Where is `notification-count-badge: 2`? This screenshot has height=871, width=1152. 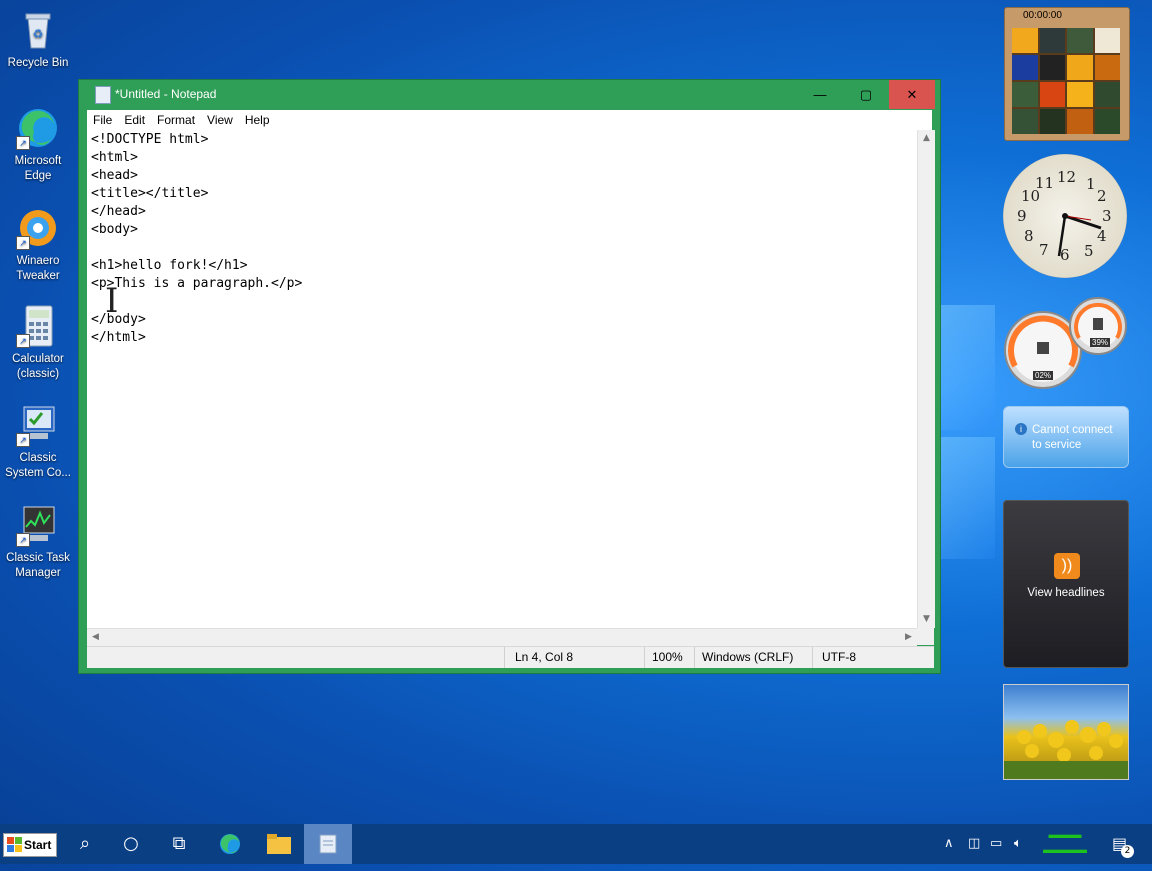
notification-count-badge: 2 is located at coordinates (1127, 851).